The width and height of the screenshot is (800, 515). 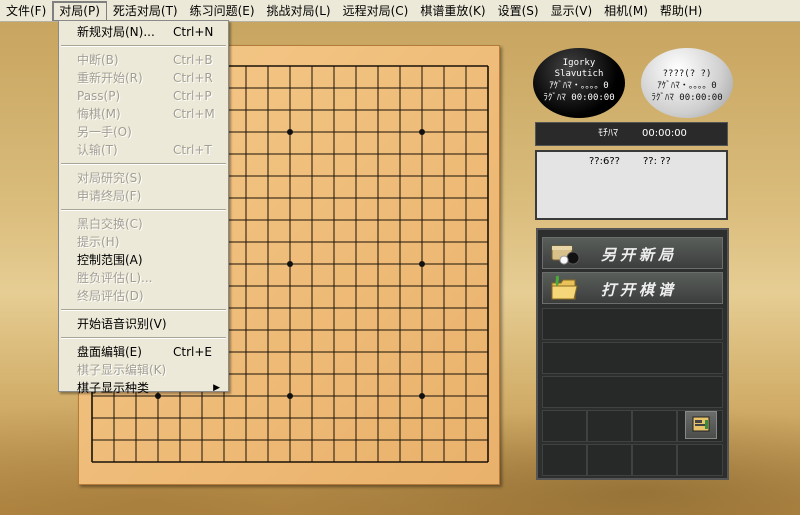 I want to click on menu-item-label: 重新开始(R), so click(x=110, y=78).